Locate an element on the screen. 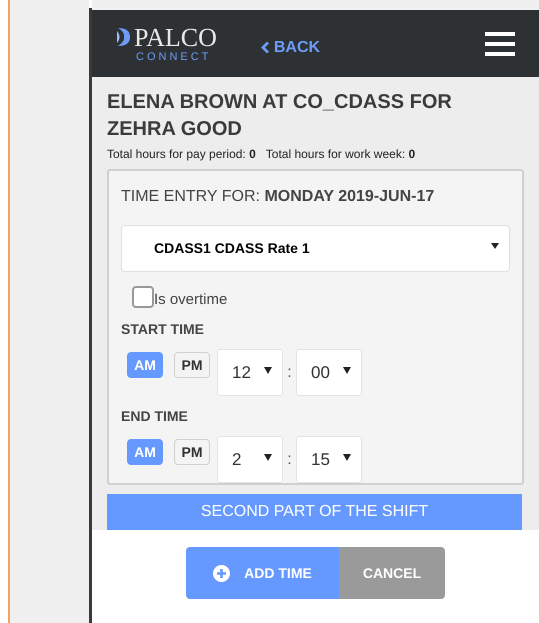  hours-total: Total hours for pay period: 0 is located at coordinates (181, 154).